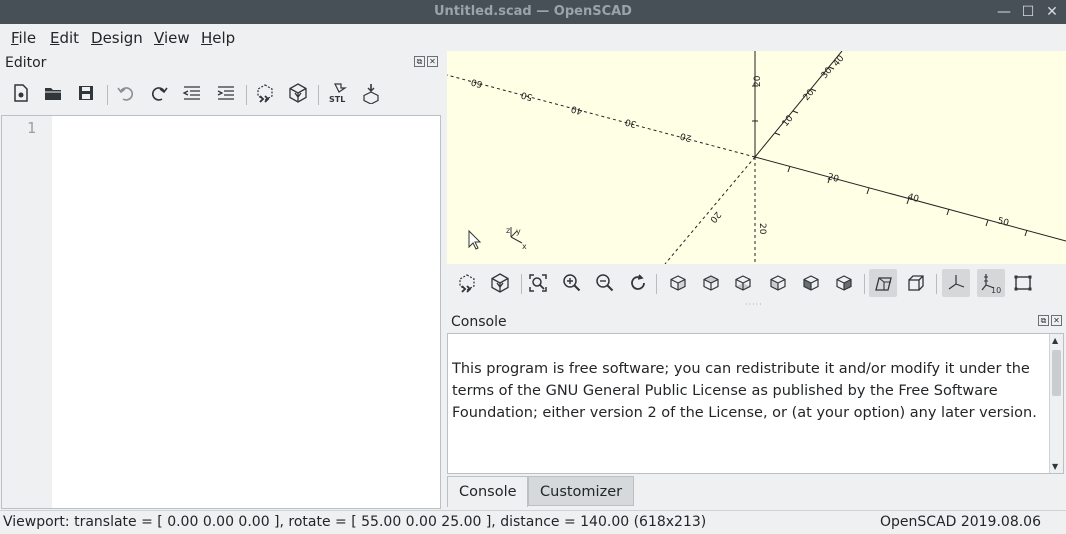  Describe the element at coordinates (192, 93) in the screenshot. I see `unindent-icon` at that location.